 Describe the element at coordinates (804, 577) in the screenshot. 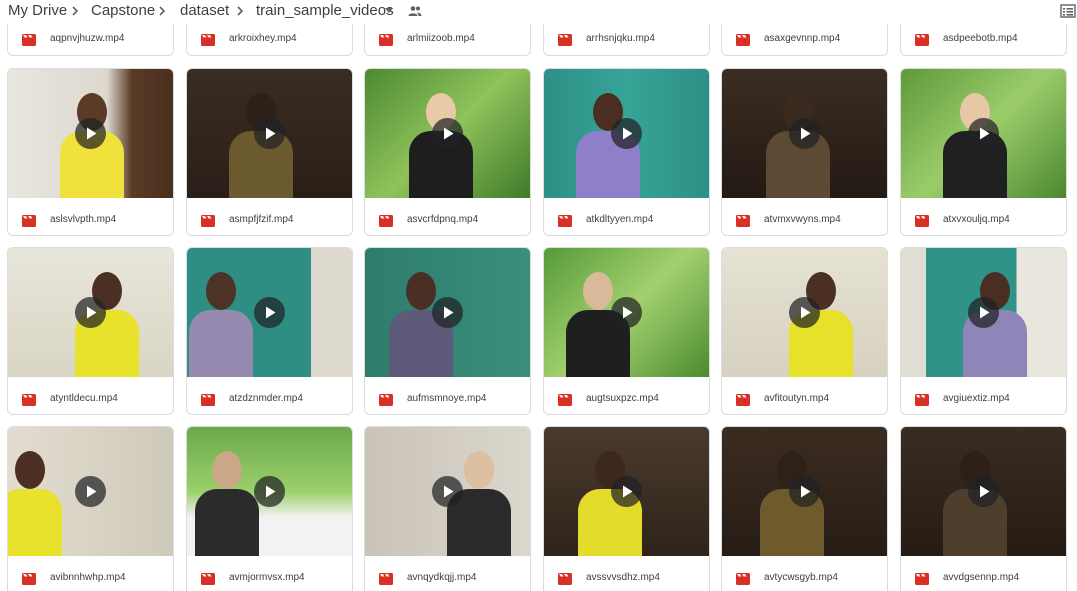

I see `file-label: avtycwsgyb.mp4` at that location.